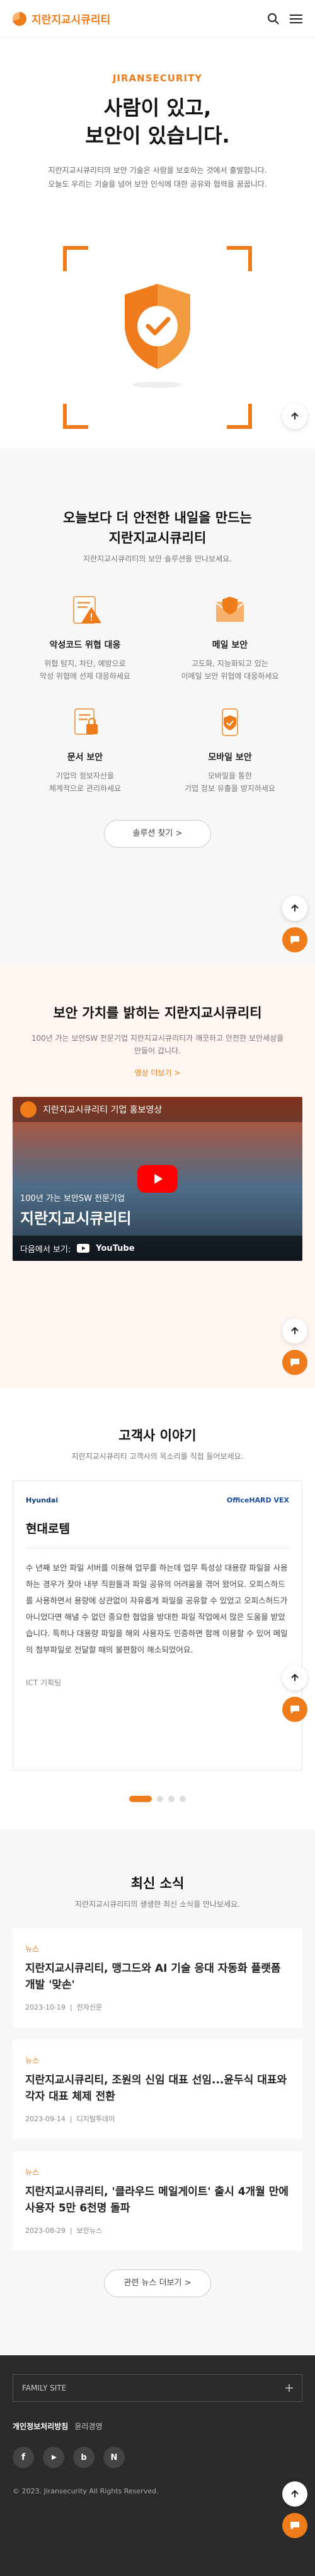  What do you see at coordinates (45, 2231) in the screenshot?
I see `news-date: 2023-08-29` at bounding box center [45, 2231].